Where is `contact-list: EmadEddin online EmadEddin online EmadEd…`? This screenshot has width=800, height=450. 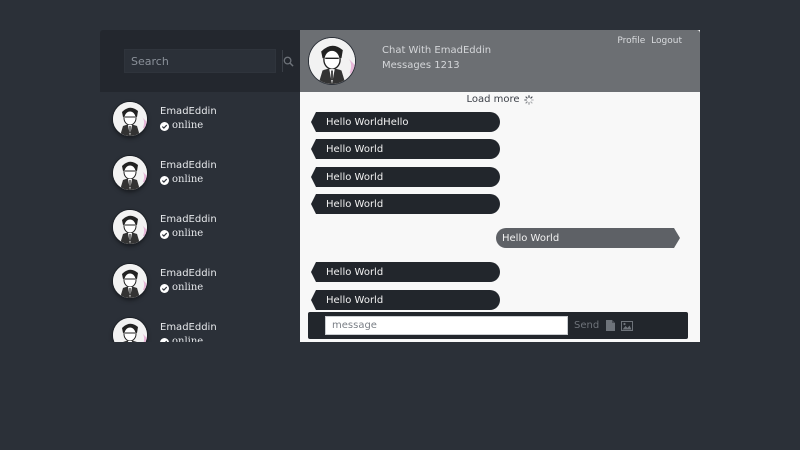
contact-list: EmadEddin online EmadEddin online EmadEd… is located at coordinates (200, 217).